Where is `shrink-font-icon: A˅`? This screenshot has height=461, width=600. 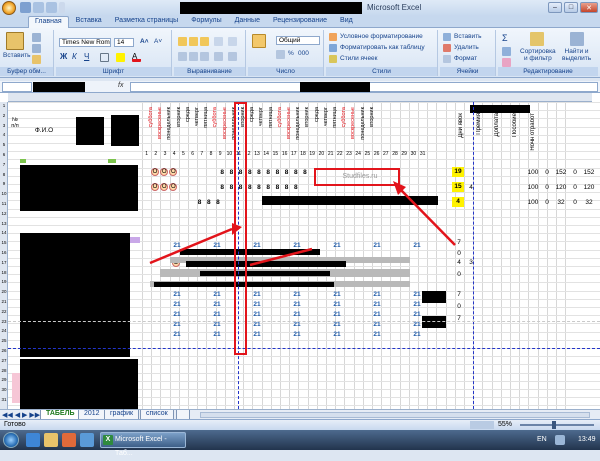 shrink-font-icon: A˅ is located at coordinates (158, 41).